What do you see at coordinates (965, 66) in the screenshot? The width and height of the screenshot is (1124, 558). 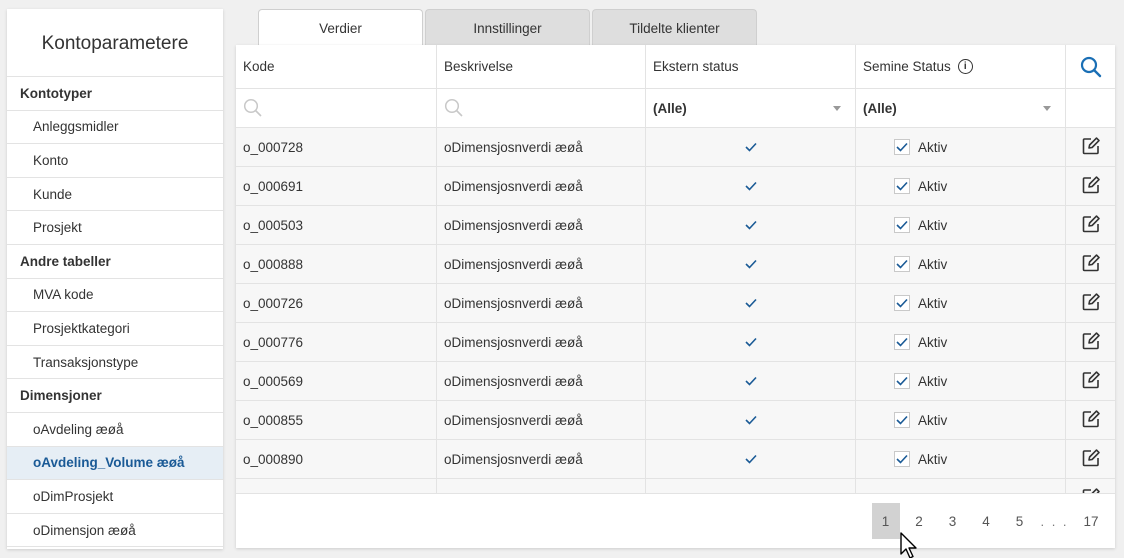 I see `info-icon: i` at bounding box center [965, 66].